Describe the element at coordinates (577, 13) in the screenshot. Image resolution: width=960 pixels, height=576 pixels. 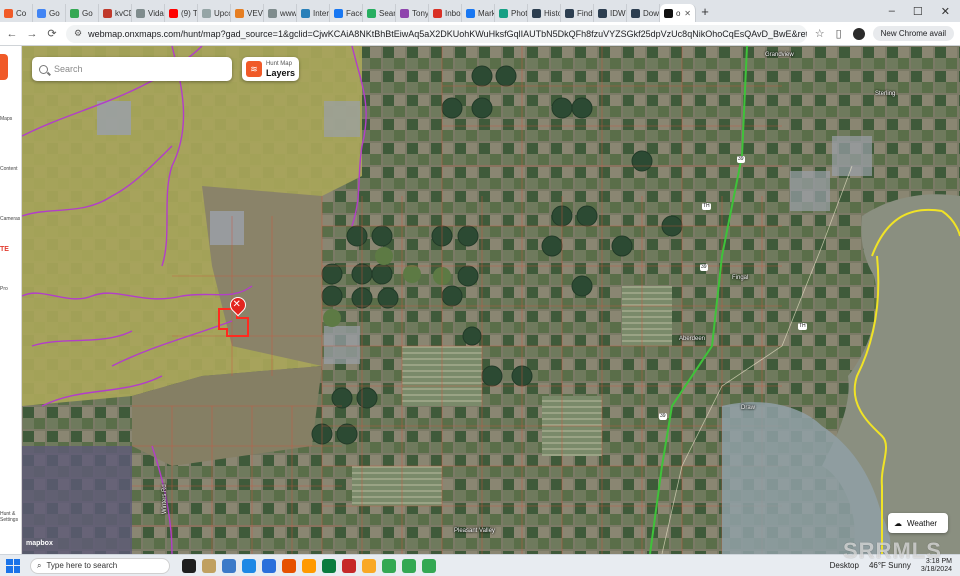
I see `browser-tab: Find a` at that location.